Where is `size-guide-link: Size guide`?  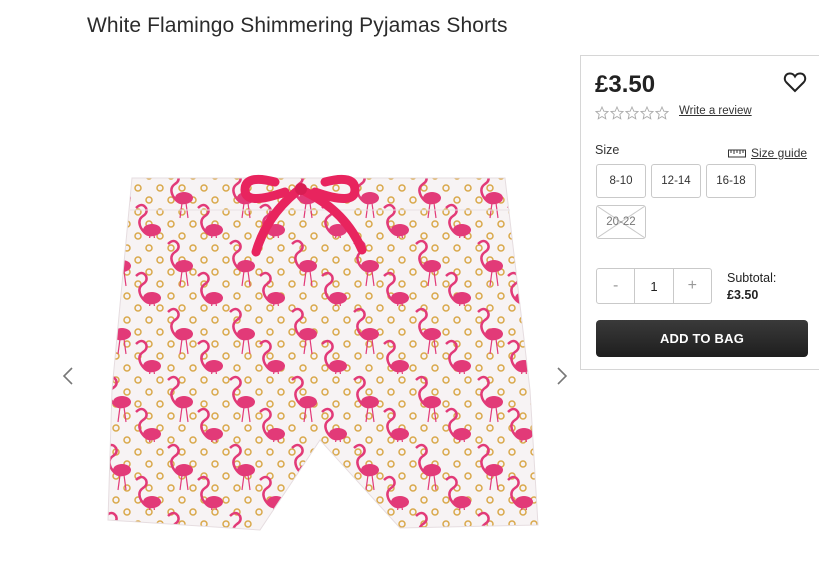
size-guide-link: Size guide is located at coordinates (767, 153).